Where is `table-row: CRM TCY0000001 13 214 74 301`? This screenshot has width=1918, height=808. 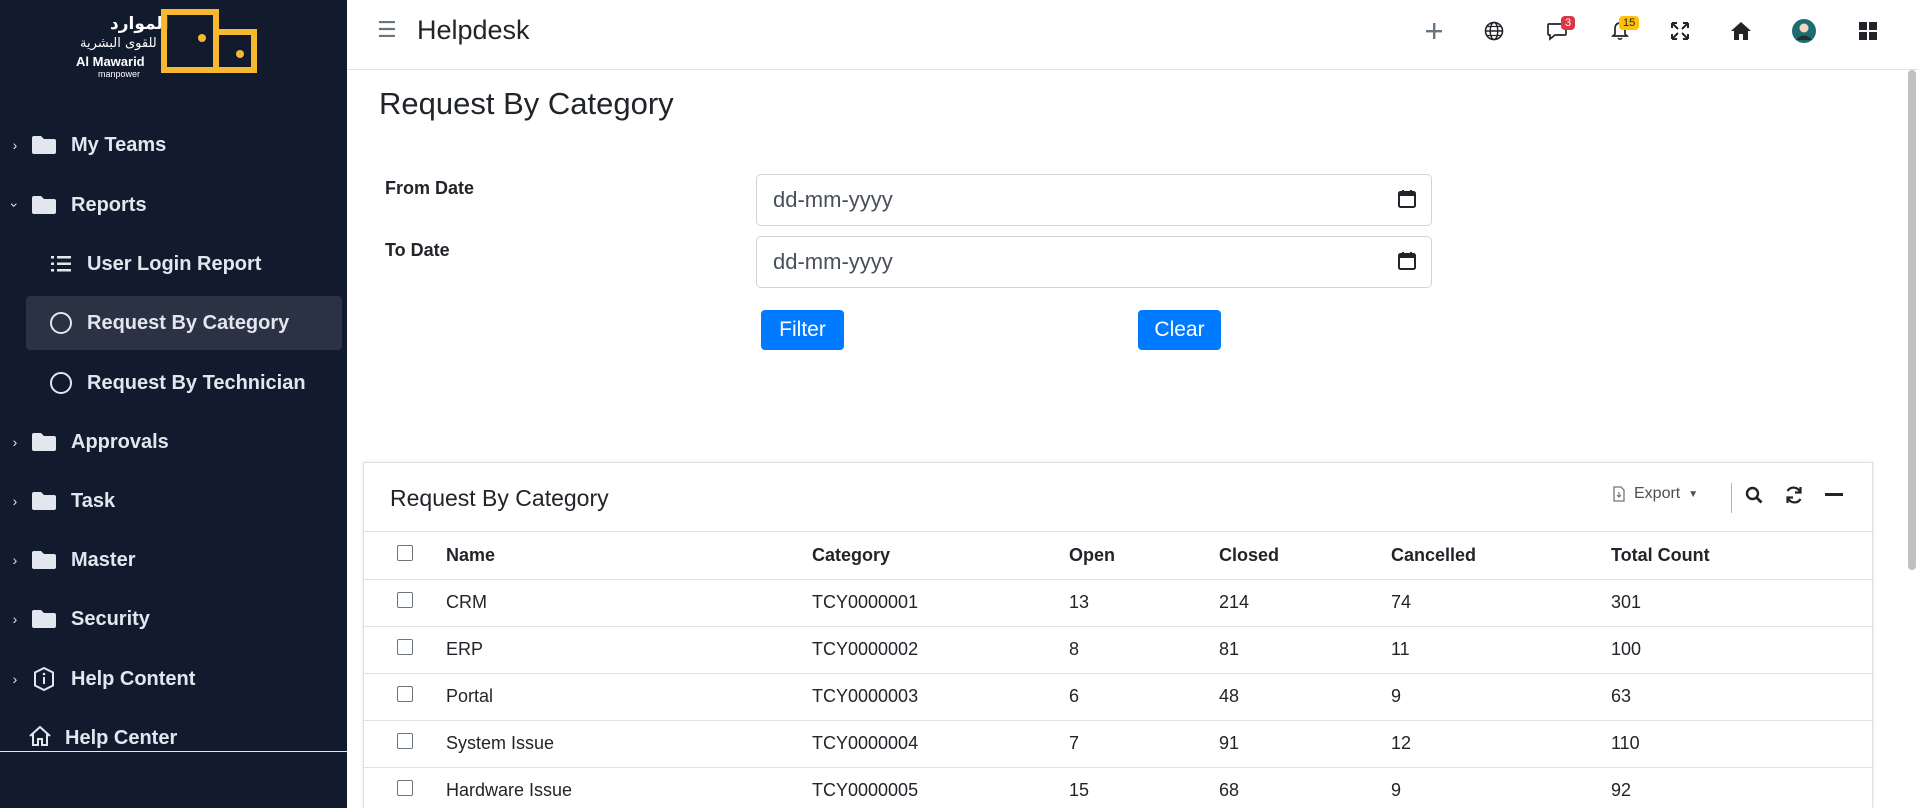
table-row: CRM TCY0000001 13 214 74 301 is located at coordinates (1119, 603).